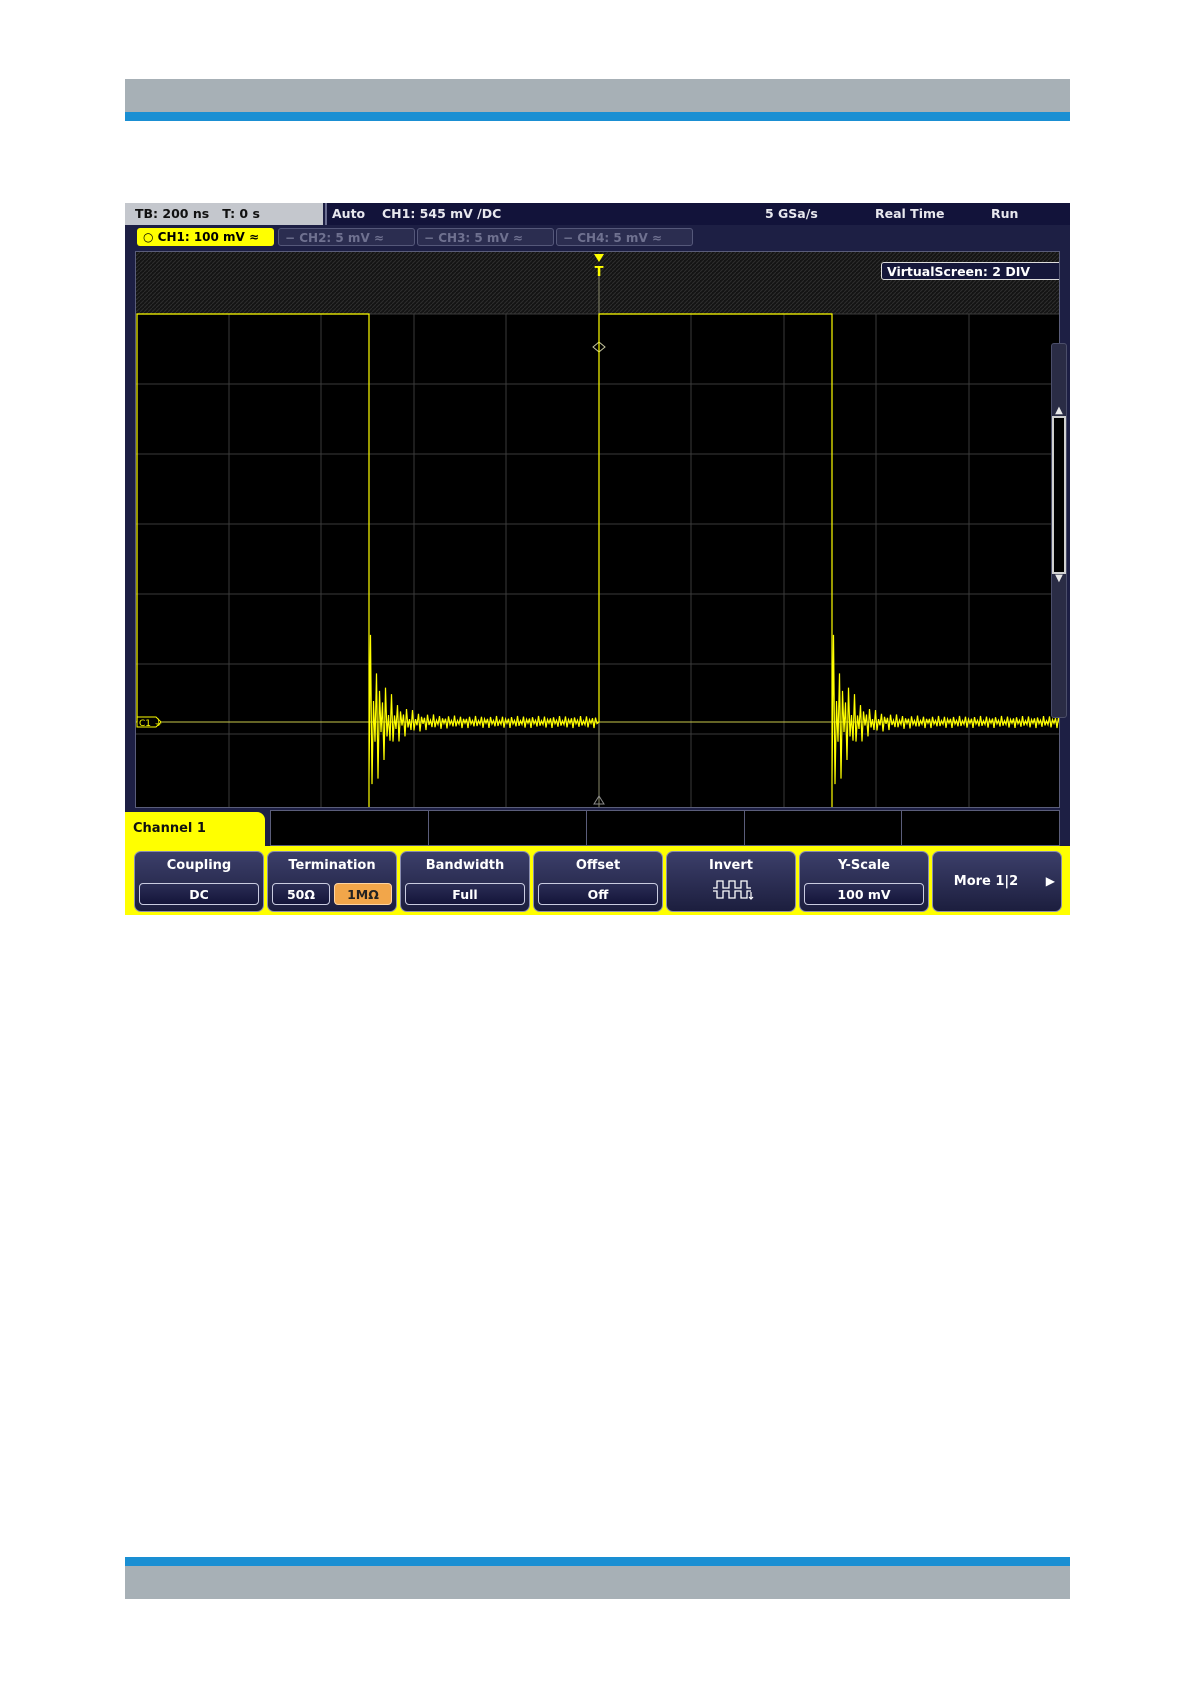 The width and height of the screenshot is (1191, 1684). I want to click on scroll-up-icon: ▲, so click(1059, 411).